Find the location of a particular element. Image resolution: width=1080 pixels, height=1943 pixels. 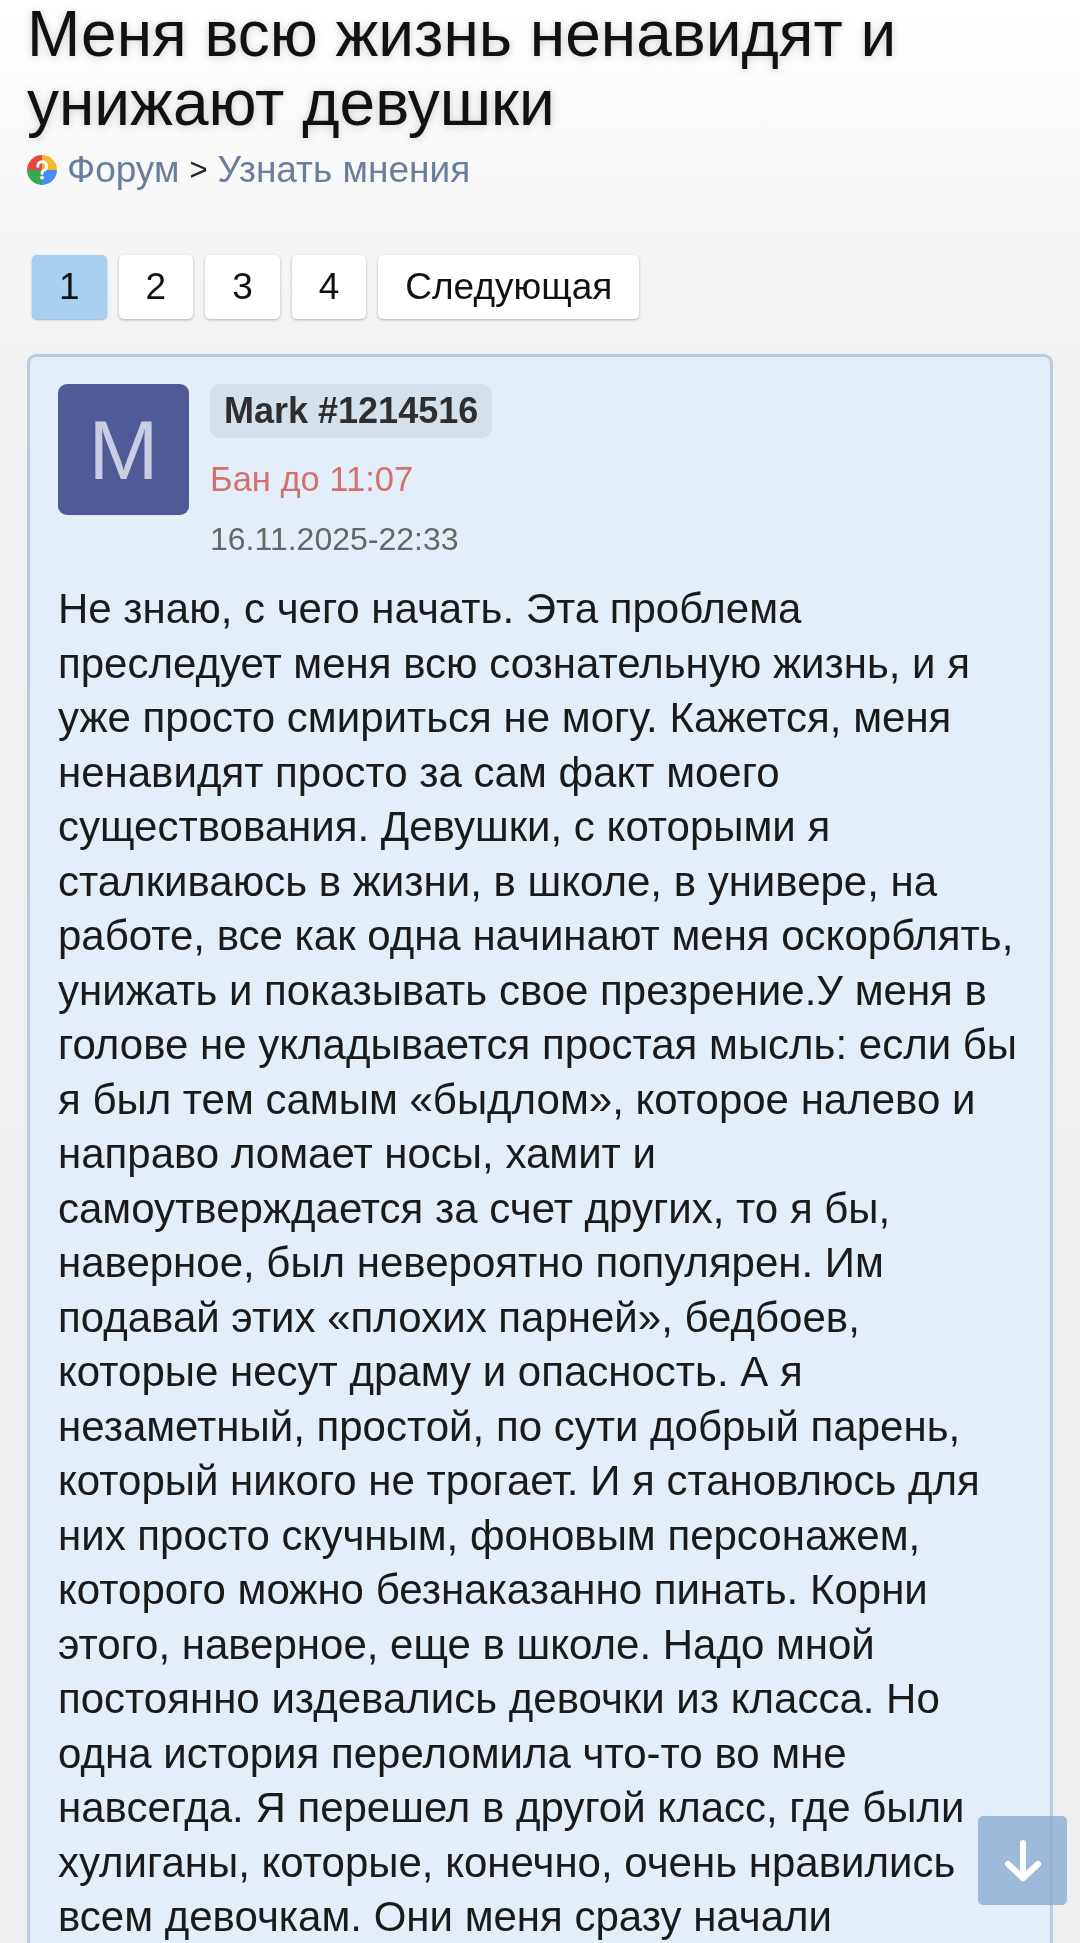

ban-status-text: Бан до 11:07 is located at coordinates (312, 479).